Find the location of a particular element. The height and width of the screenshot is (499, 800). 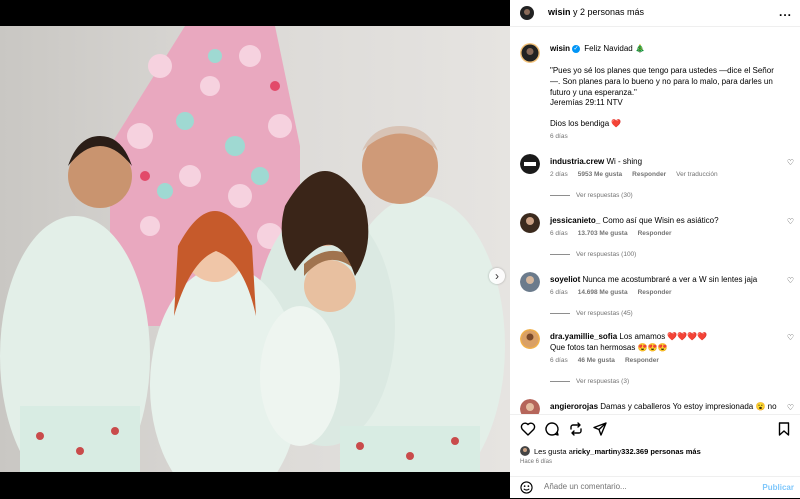

next-image-button: › is located at coordinates (497, 276).